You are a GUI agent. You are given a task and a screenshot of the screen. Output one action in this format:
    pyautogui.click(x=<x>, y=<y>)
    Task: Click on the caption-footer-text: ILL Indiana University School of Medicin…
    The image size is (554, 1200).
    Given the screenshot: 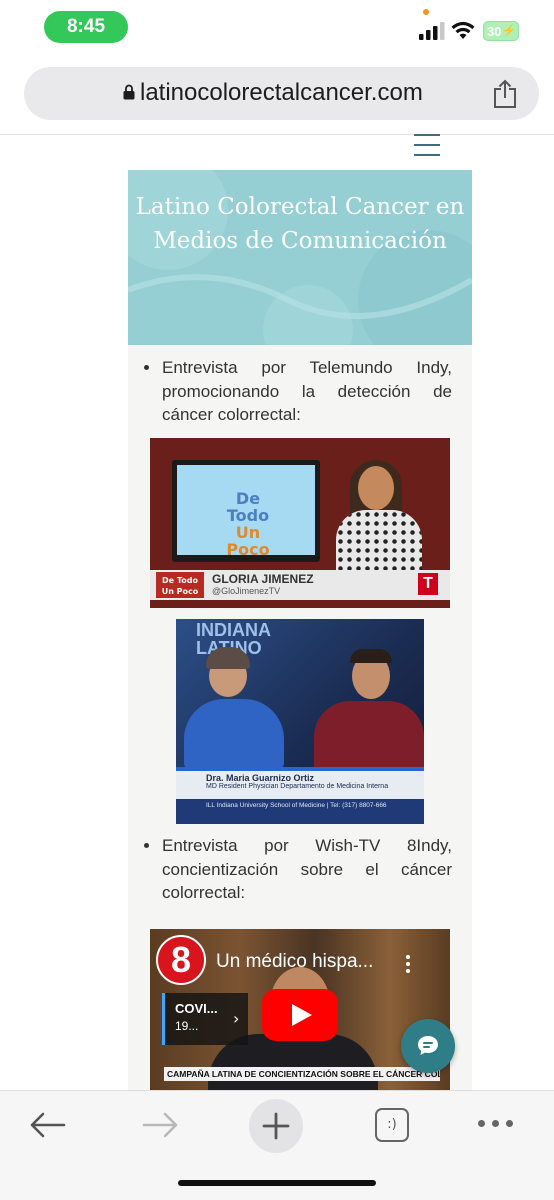 What is the action you would take?
    pyautogui.click(x=296, y=805)
    